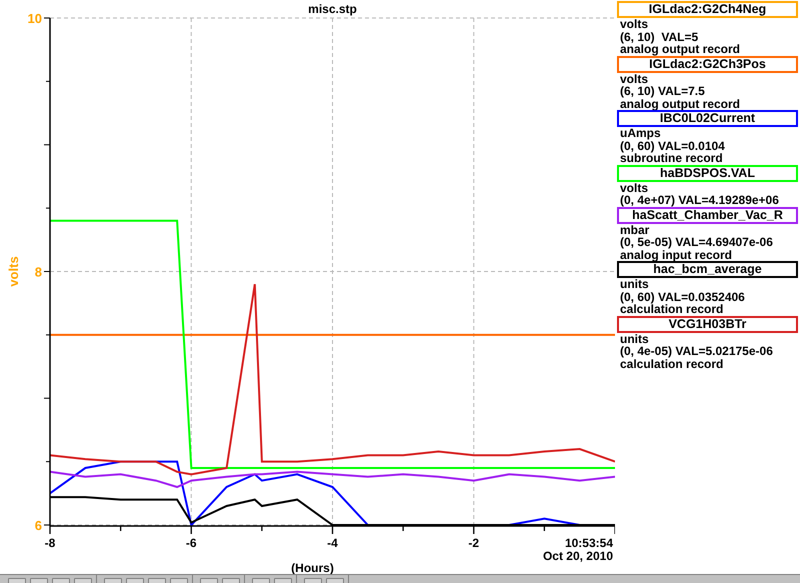  What do you see at coordinates (671, 158) in the screenshot?
I see `record-type-label: subroutine record` at bounding box center [671, 158].